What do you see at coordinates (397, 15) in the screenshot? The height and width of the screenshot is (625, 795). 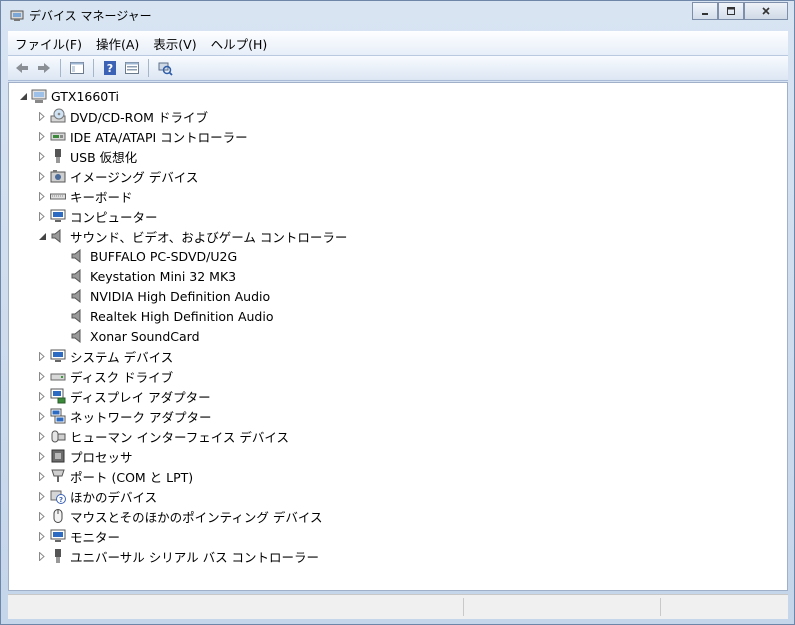 I see `title-bar: デバイス マネージャー` at bounding box center [397, 15].